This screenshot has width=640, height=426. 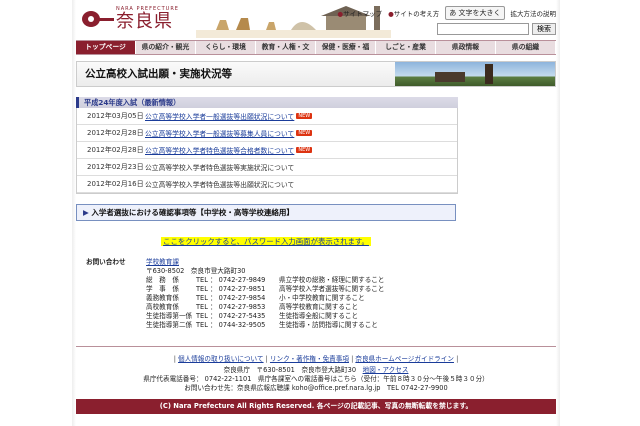 I want to click on confirm-items-box: ▶ 入学者選抜における確認事項等【中学校・高等学校連絡用】, so click(x=266, y=212).